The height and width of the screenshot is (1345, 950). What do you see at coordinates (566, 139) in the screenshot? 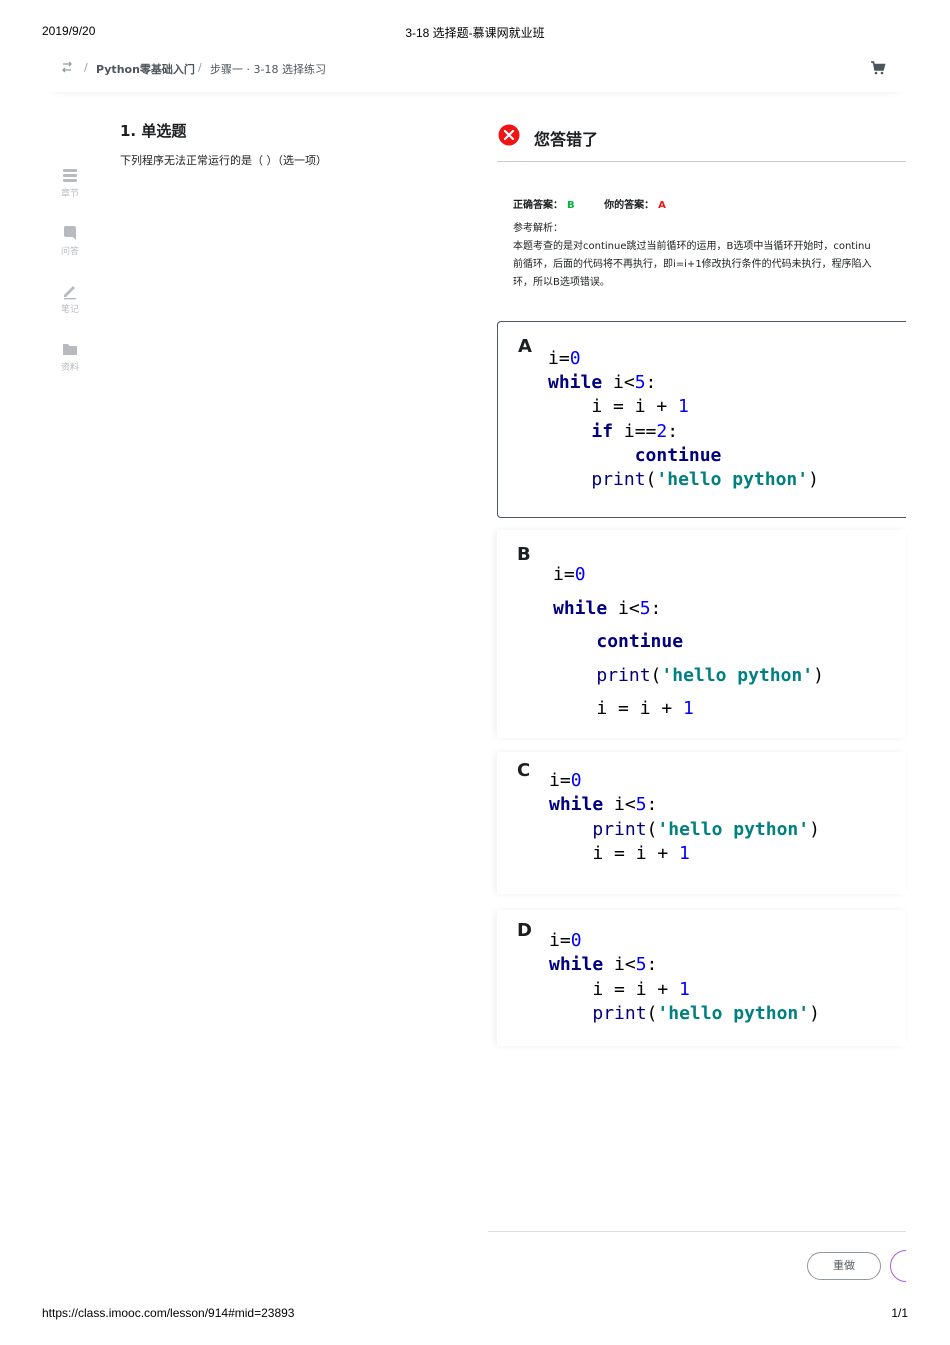
I see `result-status: 您答错了` at bounding box center [566, 139].